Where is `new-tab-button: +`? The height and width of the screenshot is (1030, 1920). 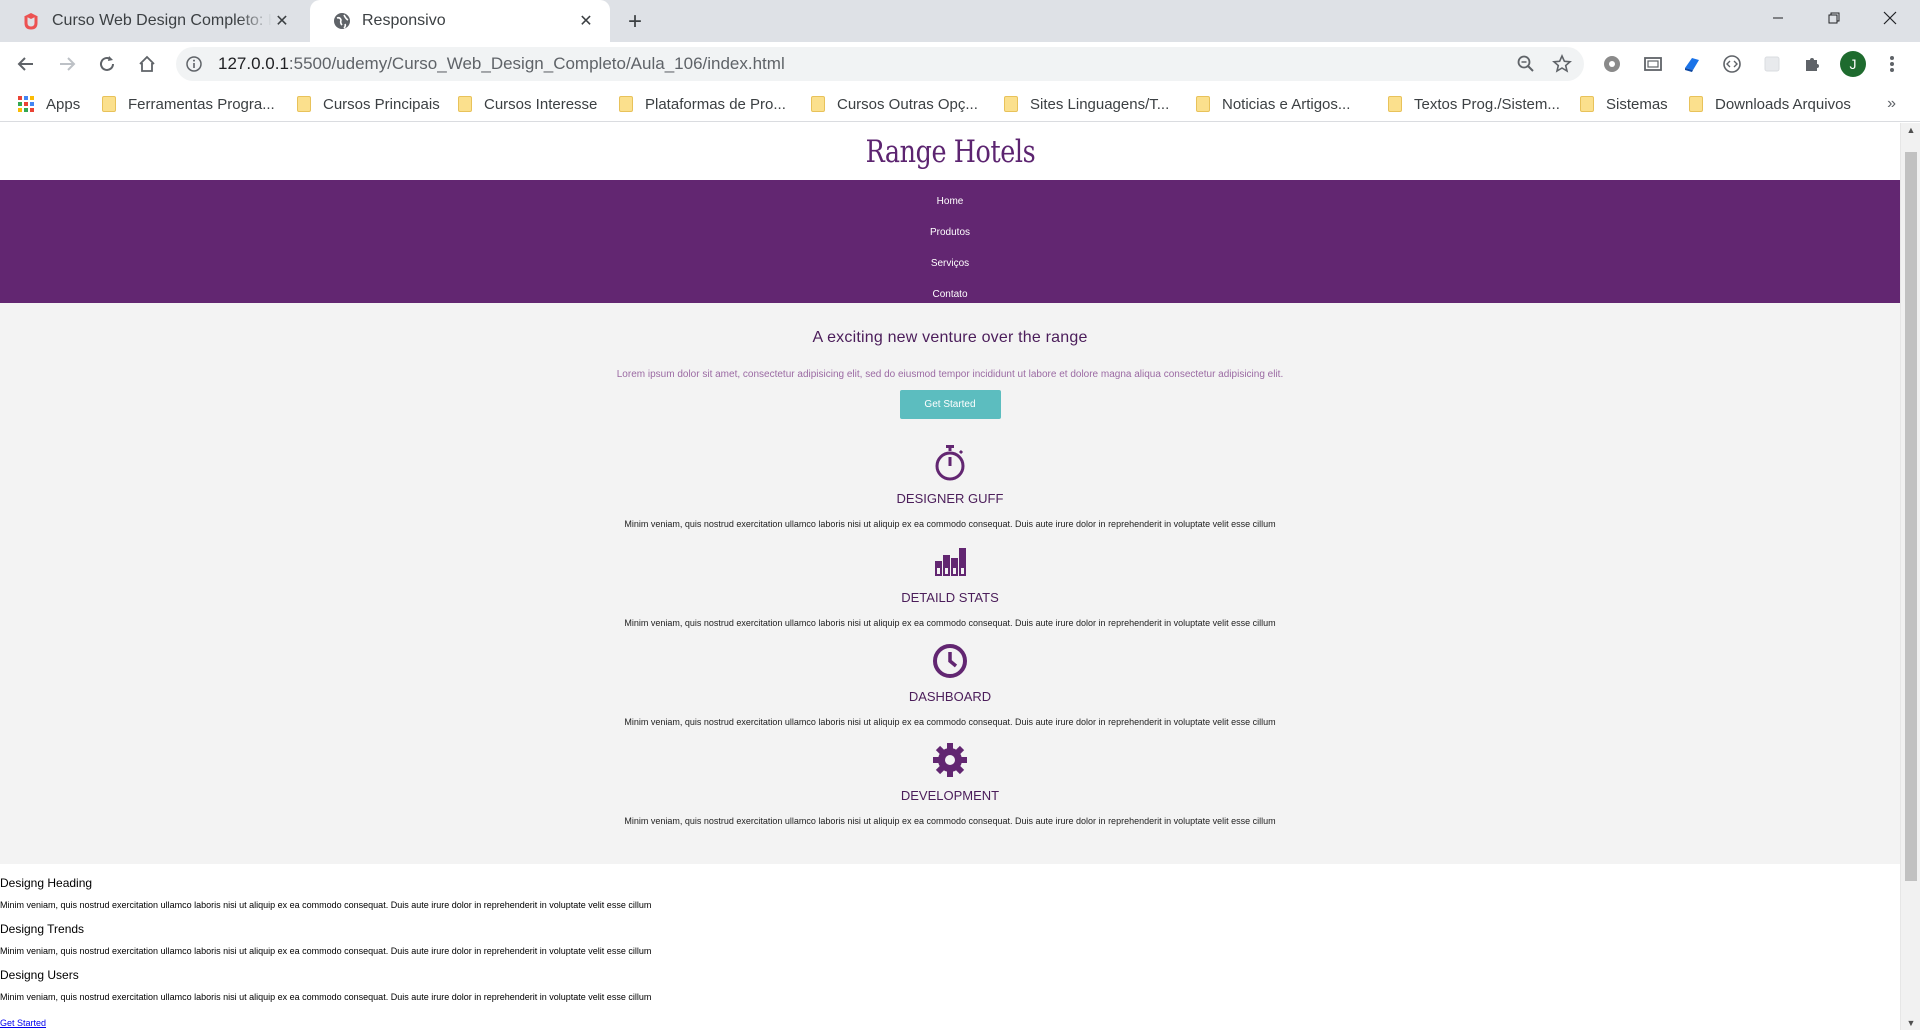 new-tab-button: + is located at coordinates (635, 21).